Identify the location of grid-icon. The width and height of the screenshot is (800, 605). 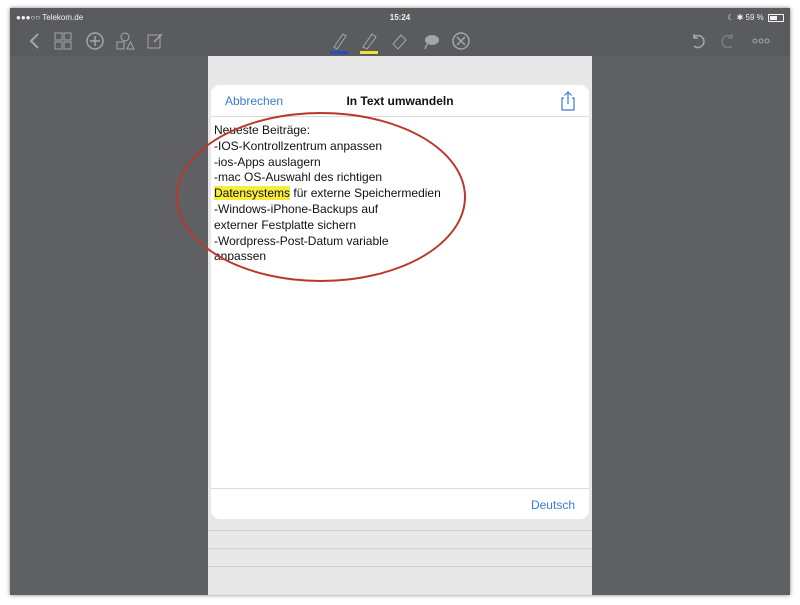
(63, 41).